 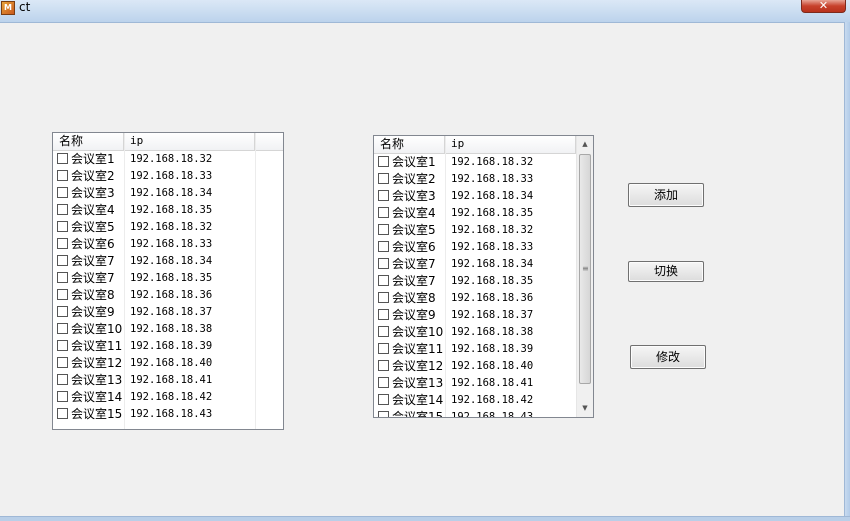 What do you see at coordinates (847, 271) in the screenshot?
I see `window-frame-right` at bounding box center [847, 271].